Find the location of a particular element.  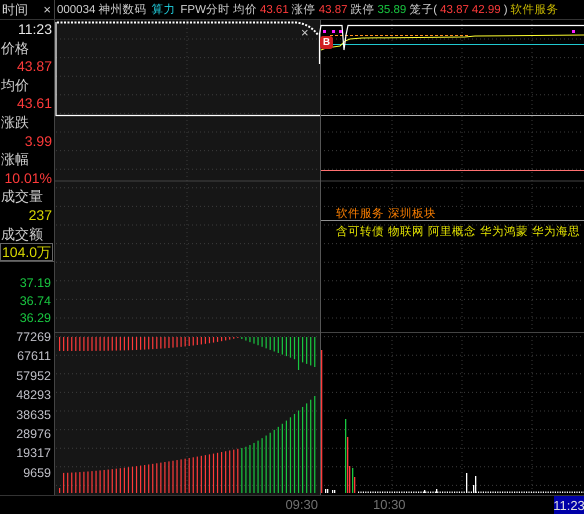

concept-tag: 含可转债 is located at coordinates (360, 231).